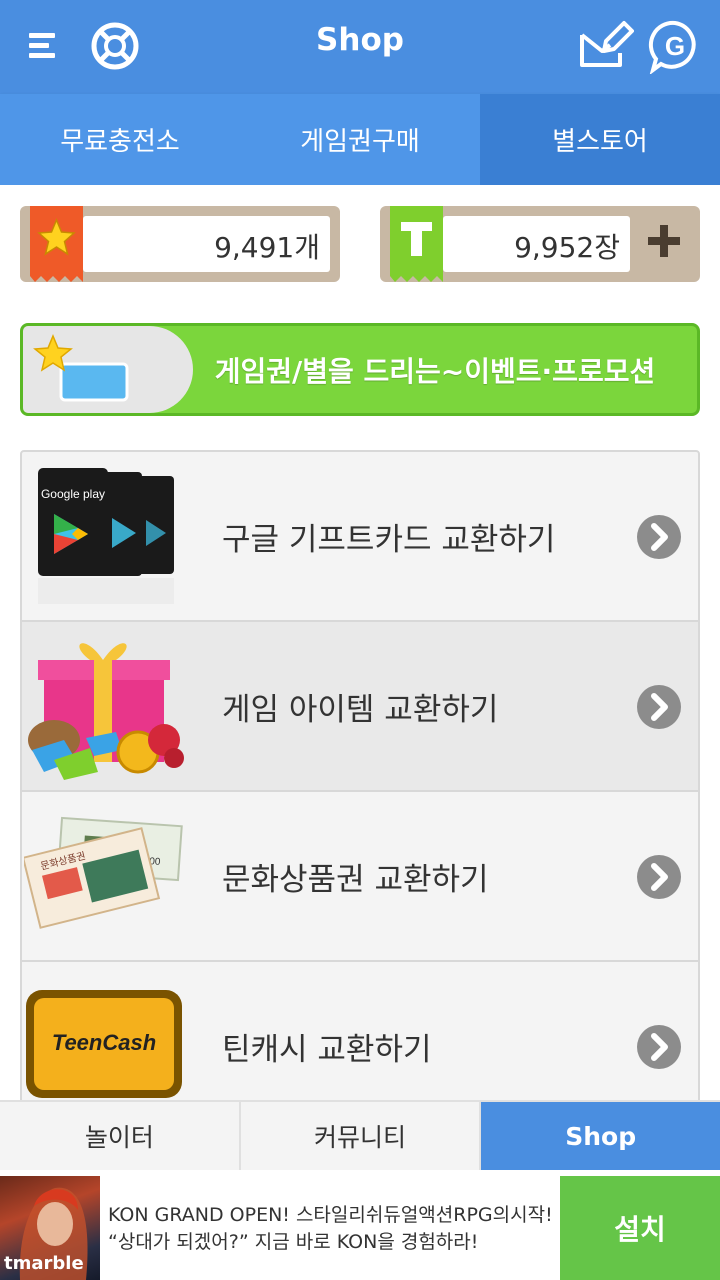 The height and width of the screenshot is (1280, 720). Describe the element at coordinates (327, 1050) in the screenshot. I see `teencash-label: 틴캐시 교환하기` at that location.